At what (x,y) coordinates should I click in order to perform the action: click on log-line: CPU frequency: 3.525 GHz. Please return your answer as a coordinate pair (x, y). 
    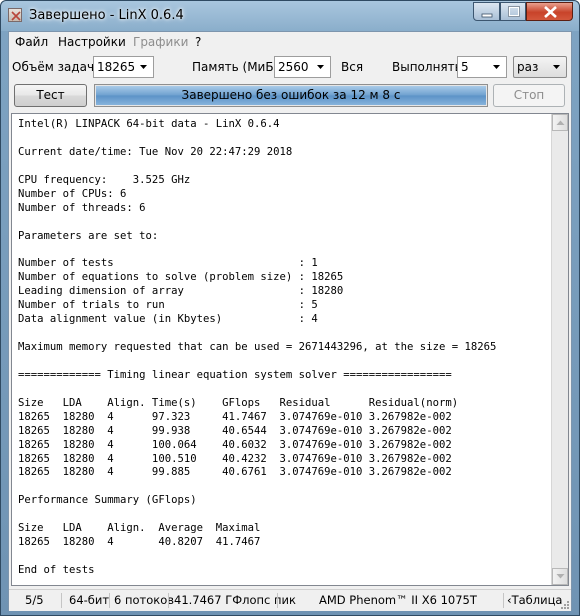
    Looking at the image, I should click on (104, 179).